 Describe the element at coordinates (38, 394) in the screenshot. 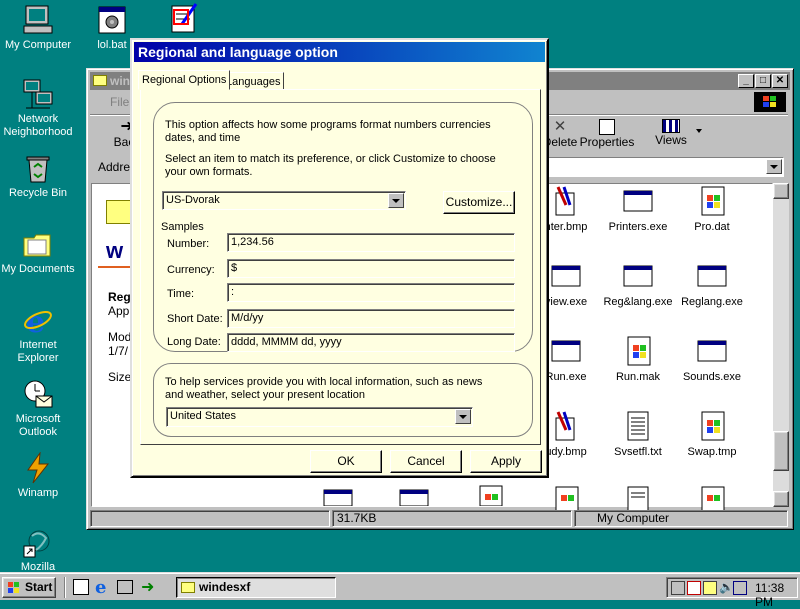

I see `outlook-icon` at that location.